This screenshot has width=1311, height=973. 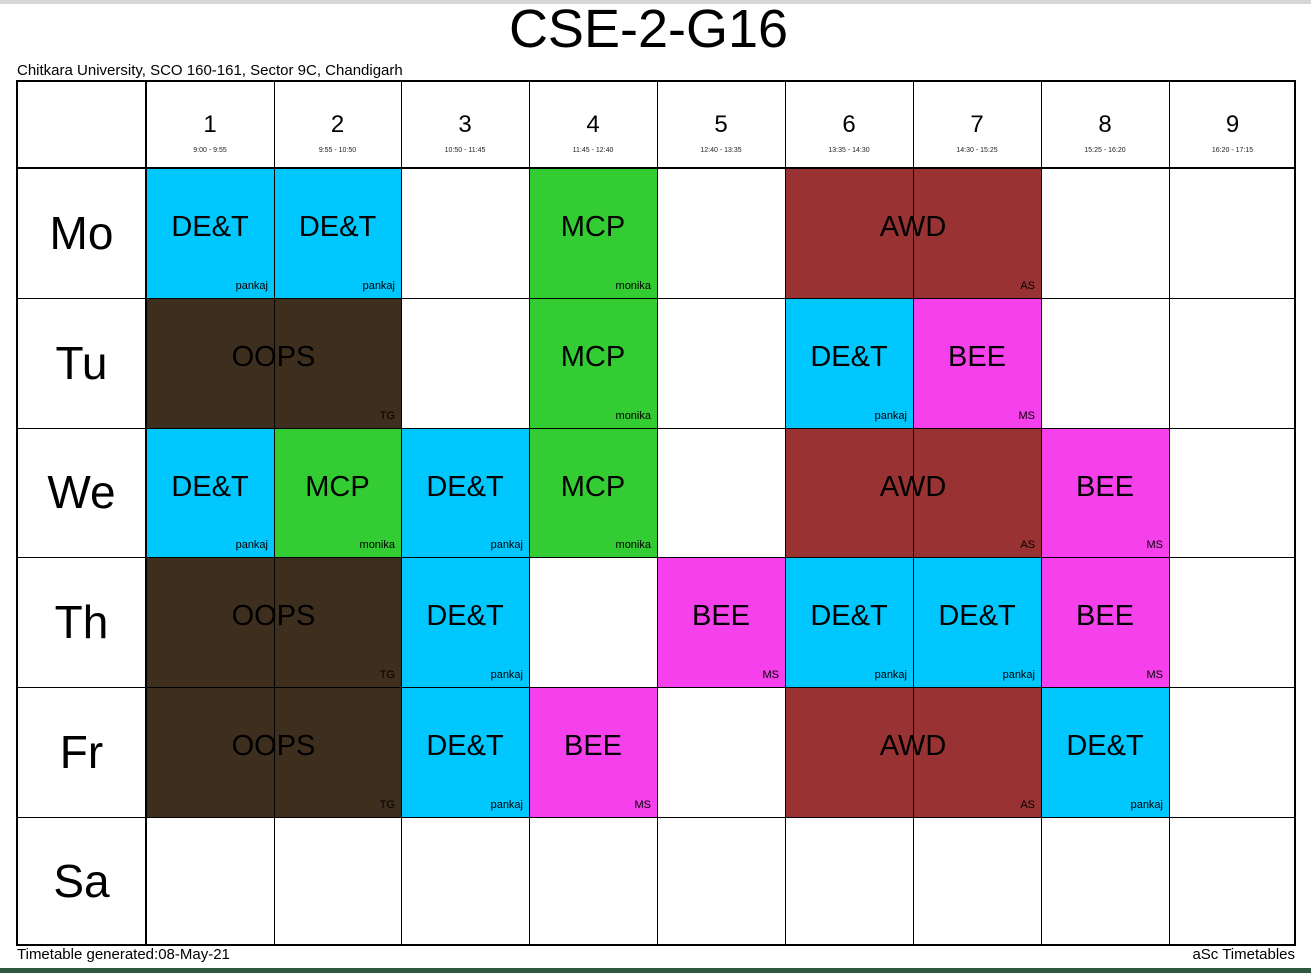 I want to click on period-header: 2 9:55 - 10:50, so click(x=337, y=125).